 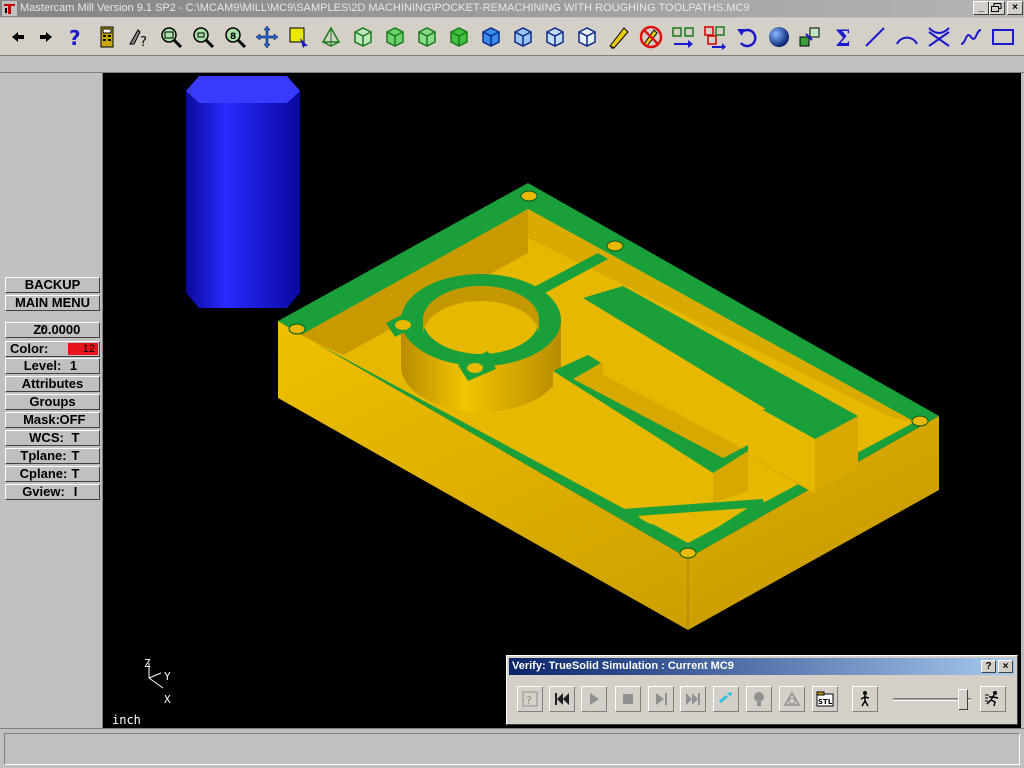 I want to click on toolbar-view-front-button, so click(x=395, y=37).